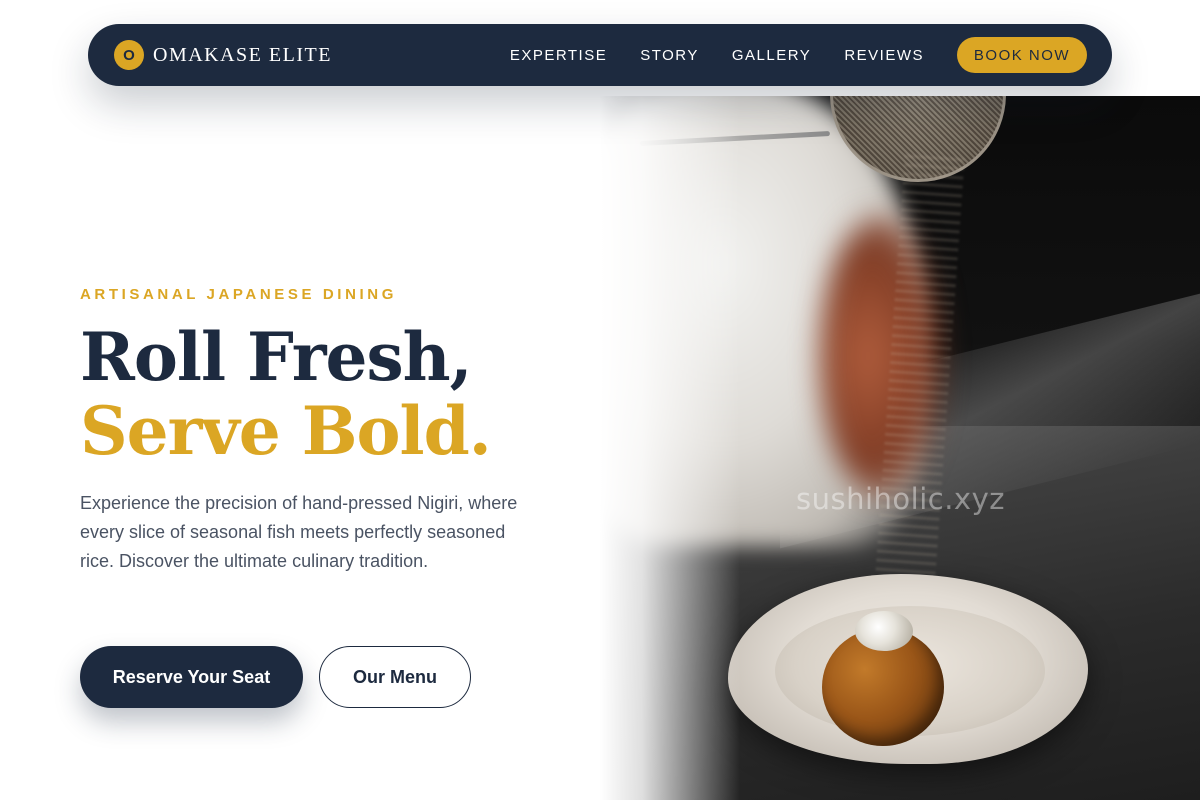  I want to click on watermark: sushiholic.xyz, so click(900, 499).